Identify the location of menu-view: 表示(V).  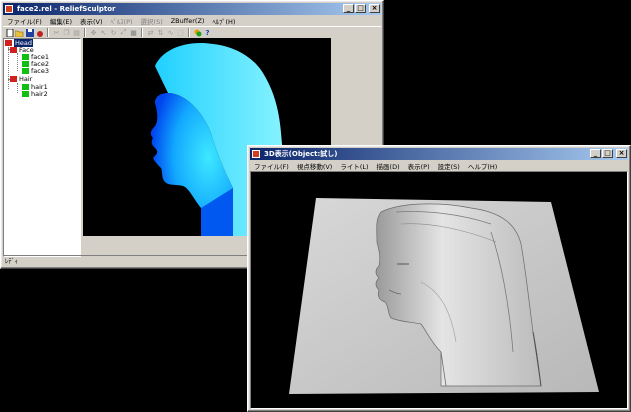
(91, 21).